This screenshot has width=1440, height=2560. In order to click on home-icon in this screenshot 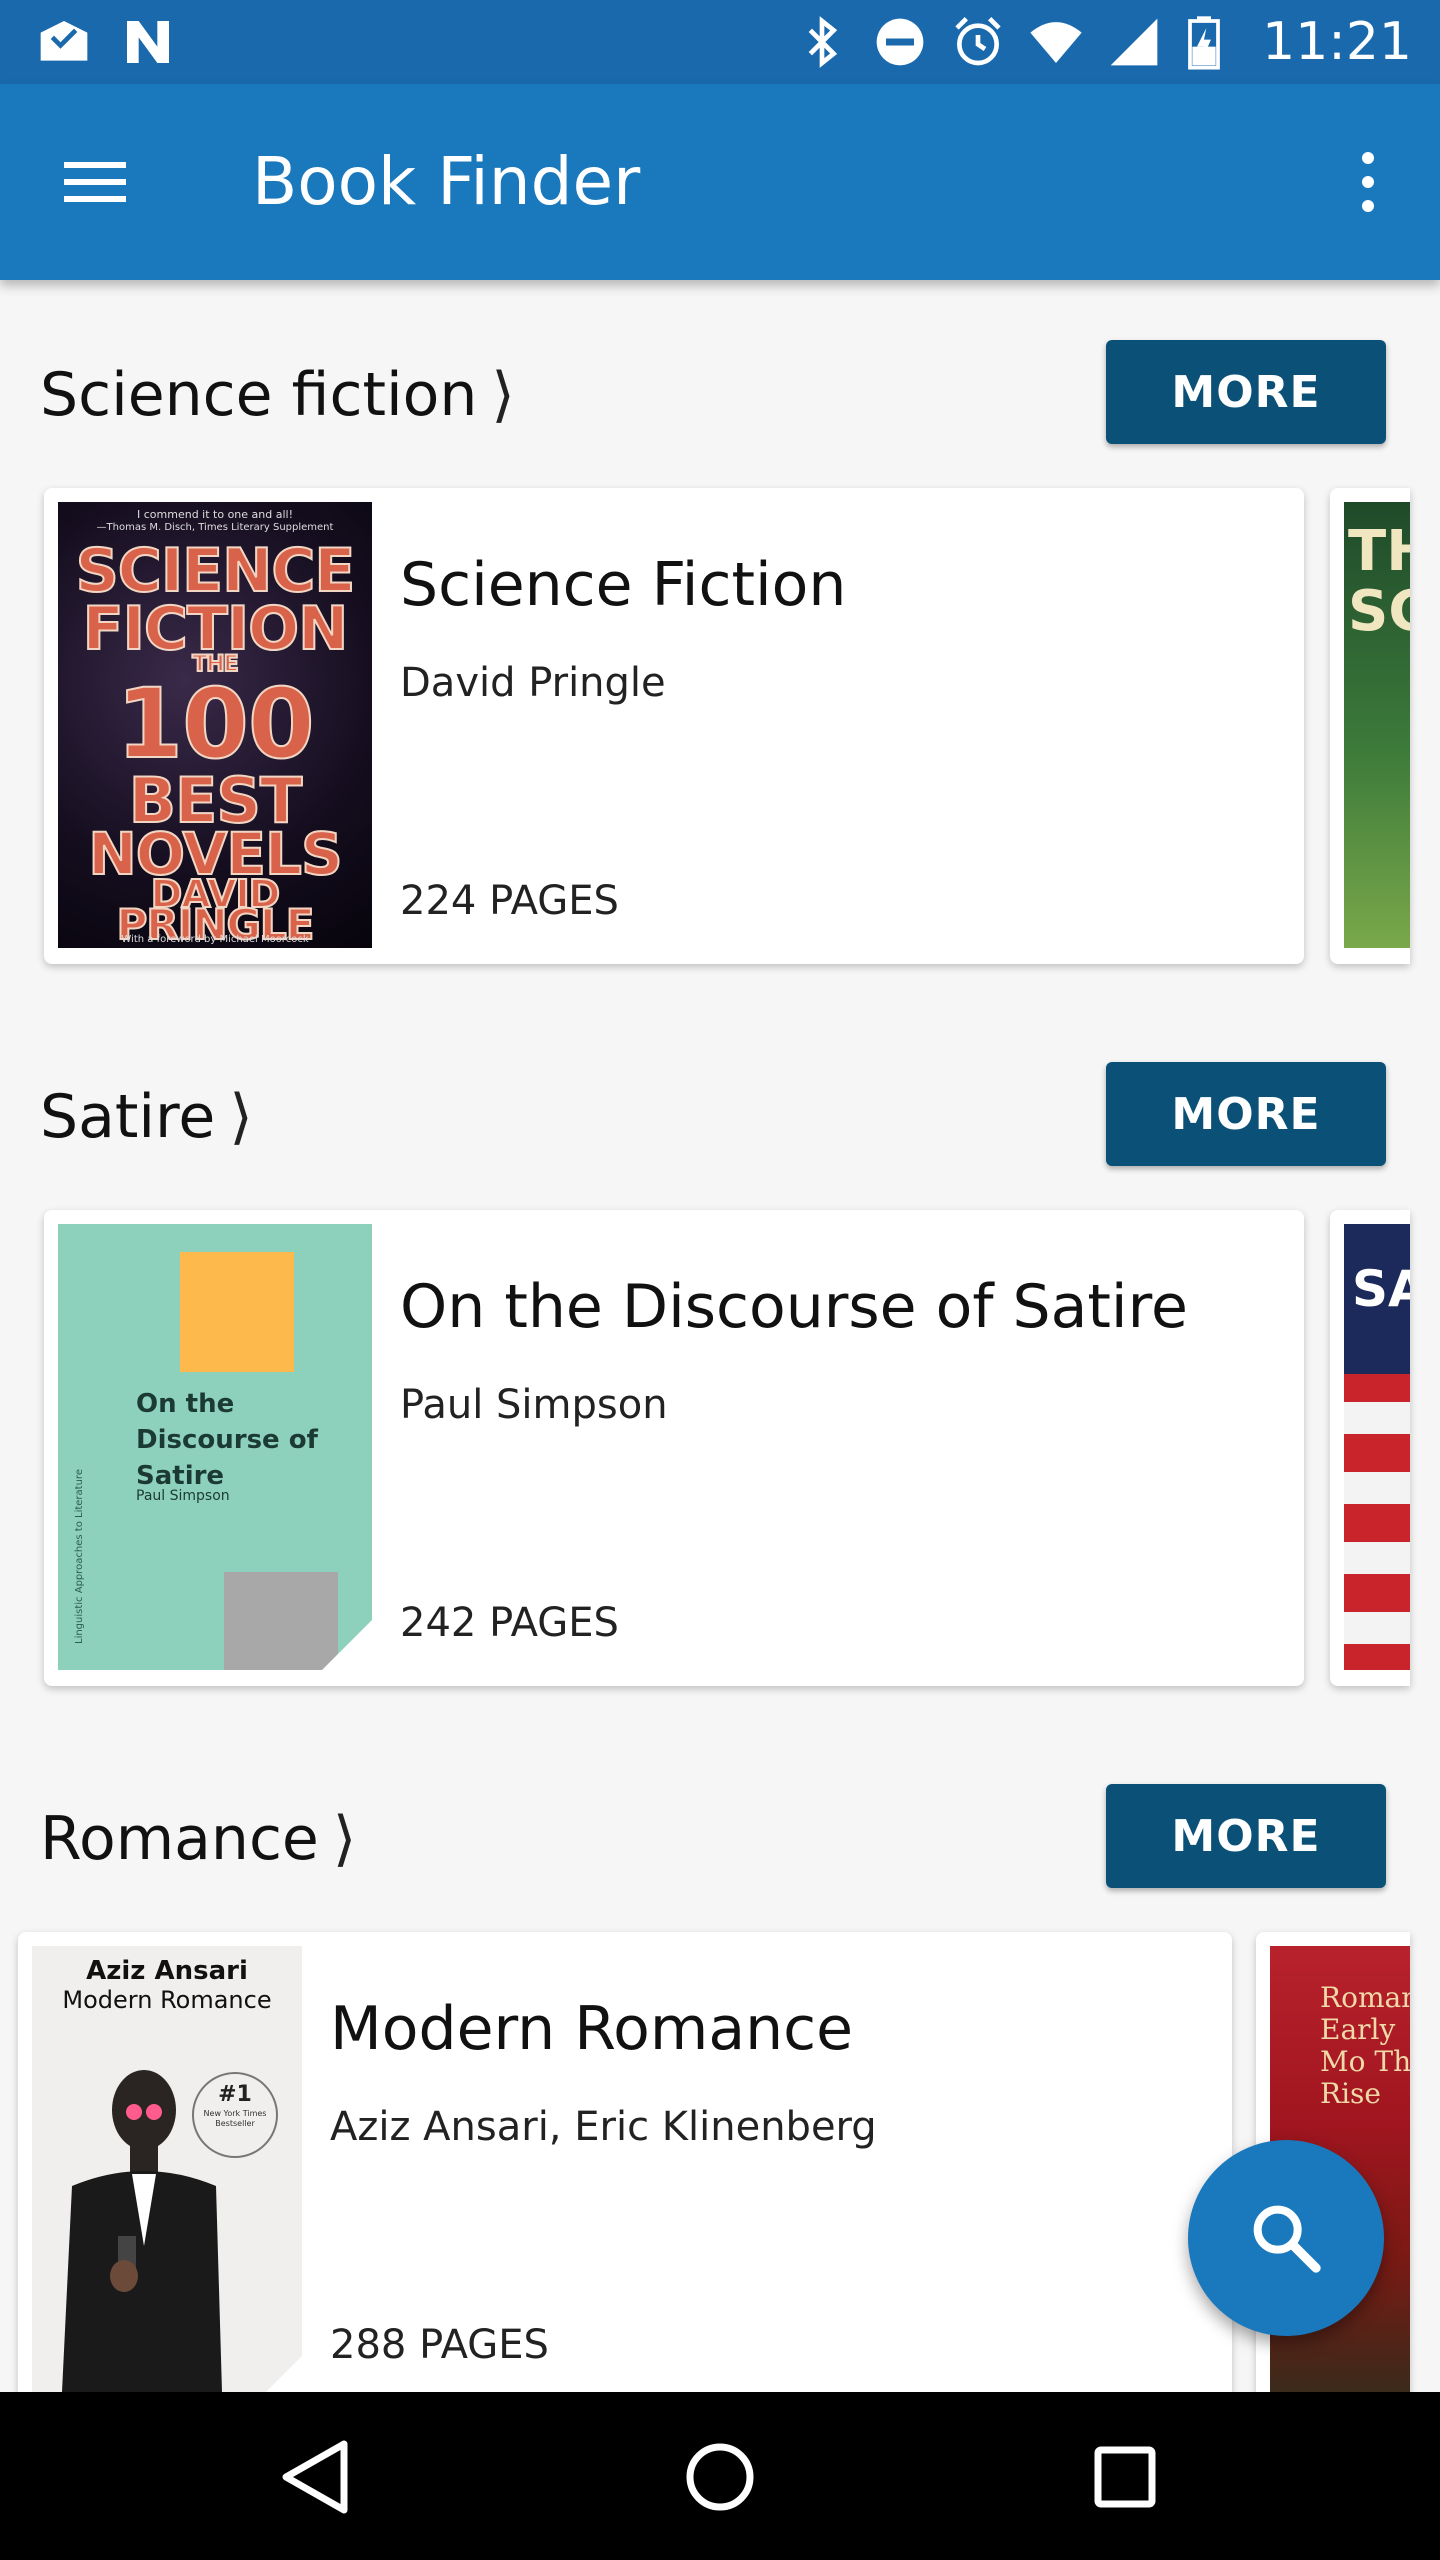, I will do `click(720, 2477)`.